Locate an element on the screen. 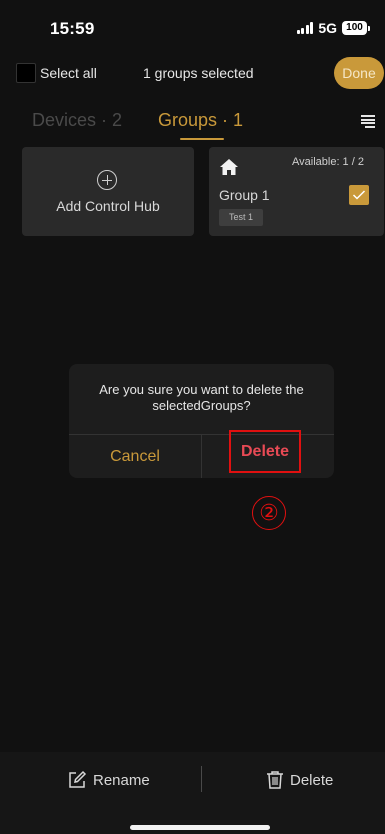 This screenshot has height=834, width=385. delete-button: Delete is located at coordinates (299, 780).